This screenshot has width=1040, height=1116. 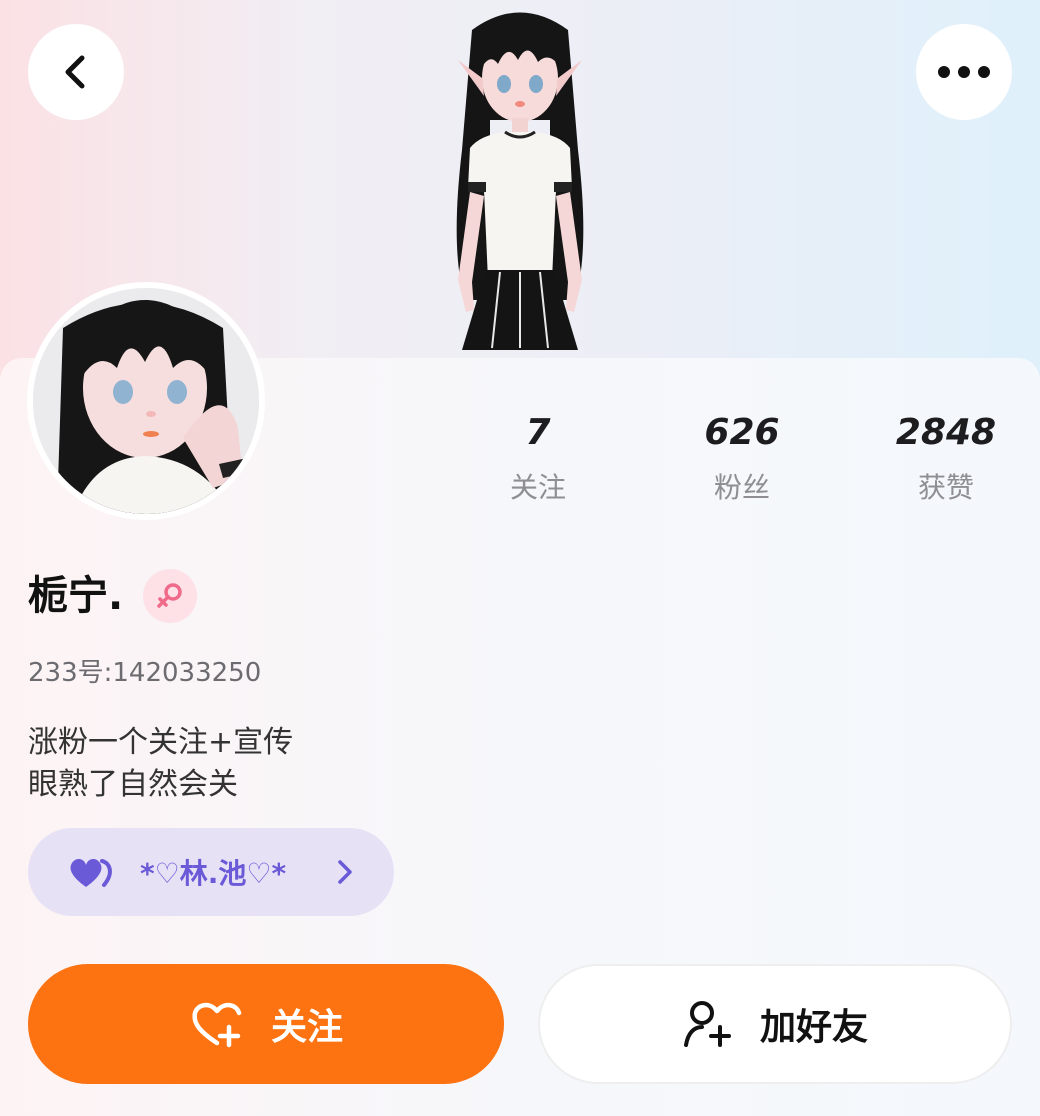 I want to click on stat-fans-value: 626, so click(x=742, y=432).